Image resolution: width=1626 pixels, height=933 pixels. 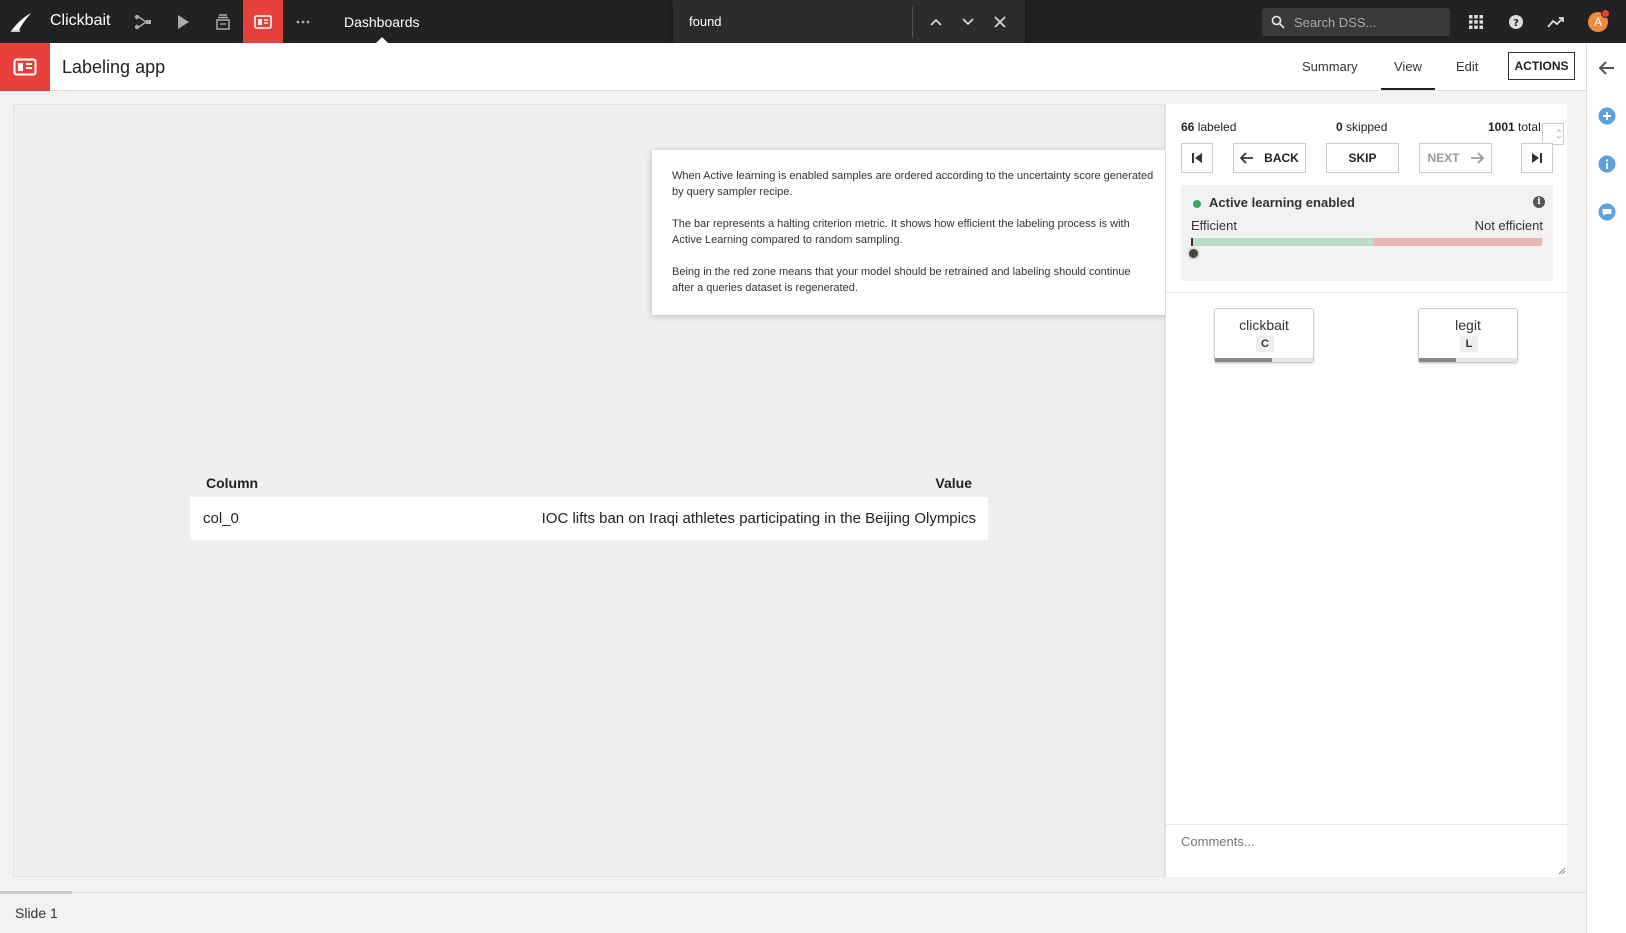 I want to click on value-header: Value, so click(x=953, y=483).